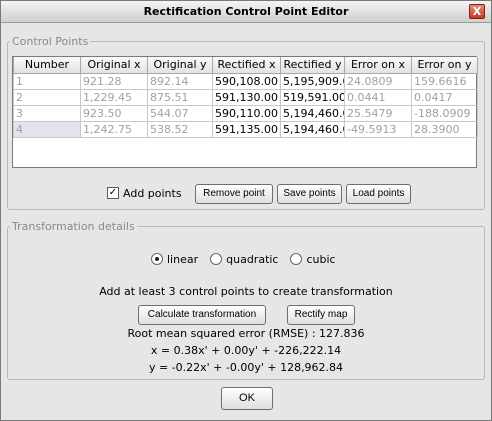 Image resolution: width=492 pixels, height=421 pixels. What do you see at coordinates (47, 113) in the screenshot?
I see `cell-number: 3` at bounding box center [47, 113].